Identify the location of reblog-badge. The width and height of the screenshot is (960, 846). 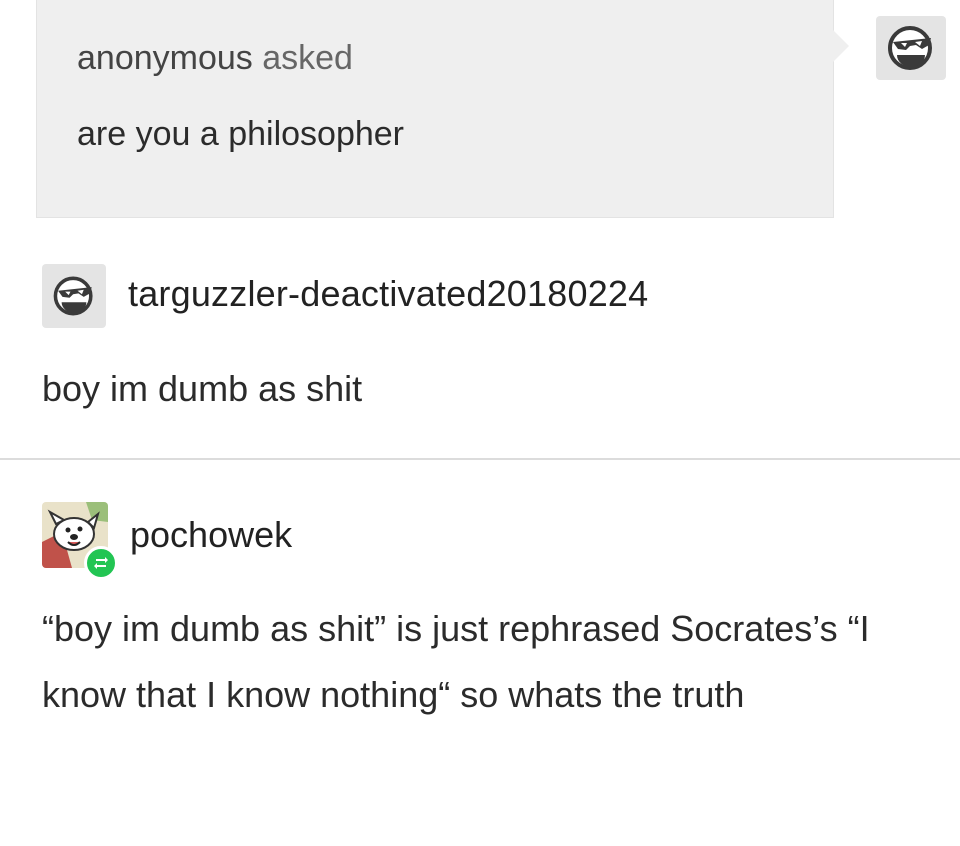
(101, 563).